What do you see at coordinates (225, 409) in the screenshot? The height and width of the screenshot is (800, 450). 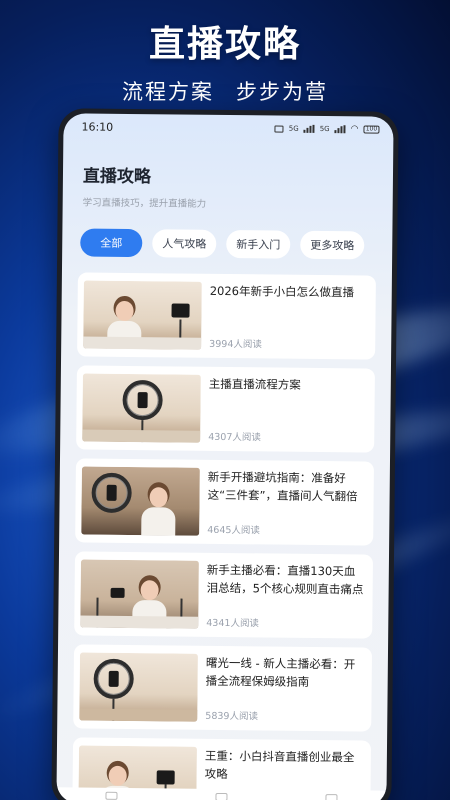 I see `article-card: 主播直播流程方案 4307人阅读` at bounding box center [225, 409].